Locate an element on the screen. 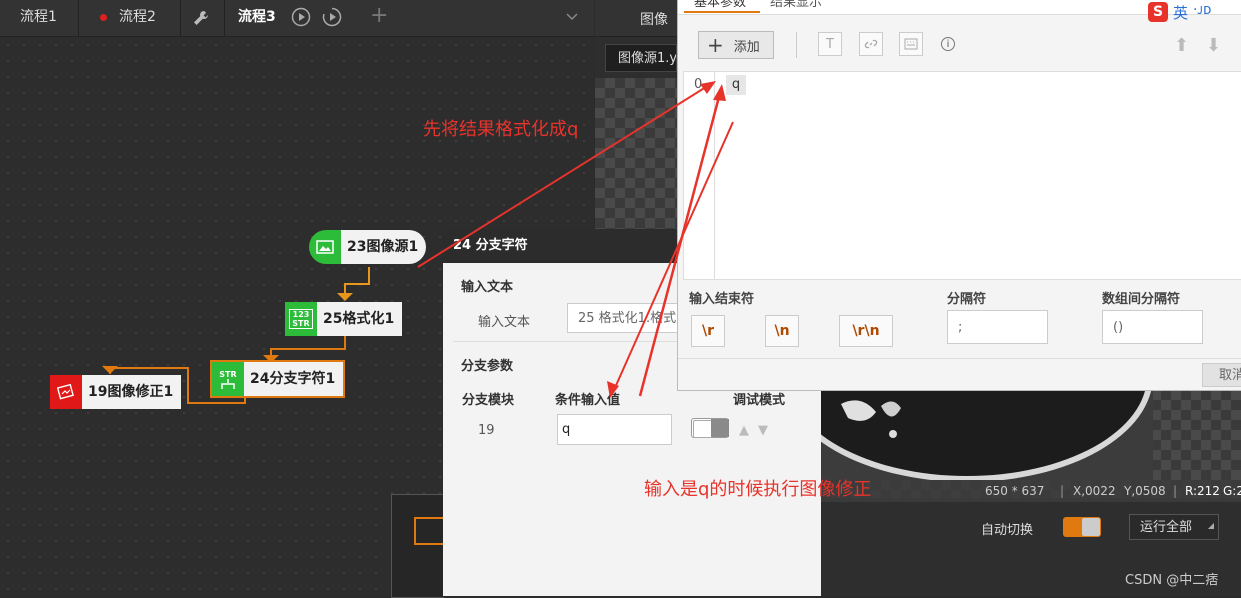  annotation-arrows is located at coordinates (575, 239).